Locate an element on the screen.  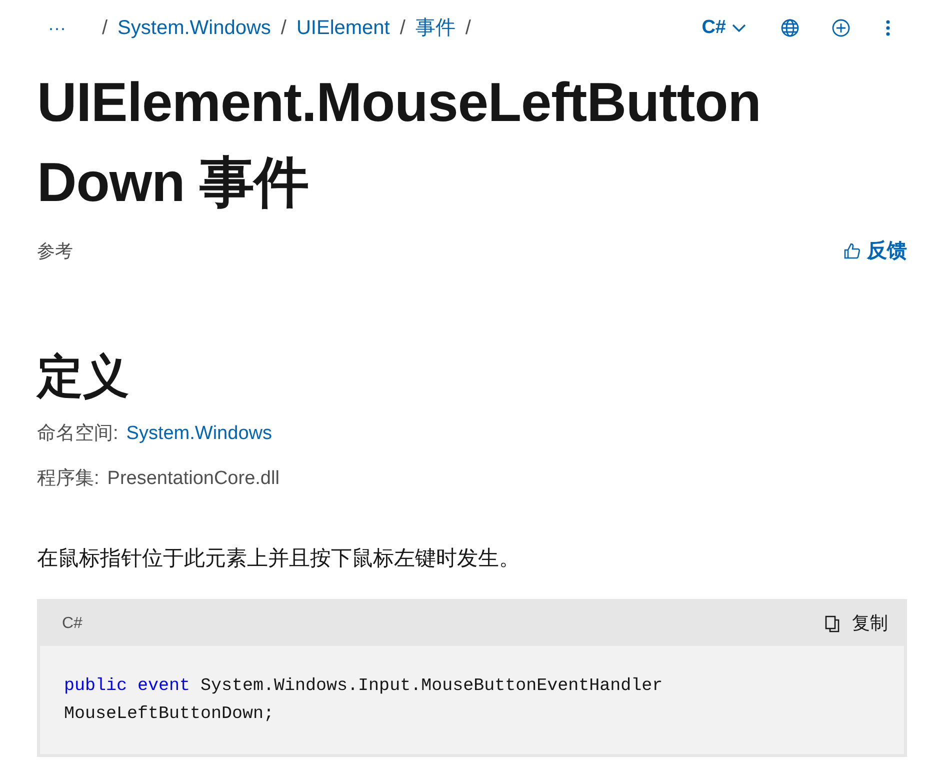
page-title: UIElement.MouseLeftButtonDown 事件 is located at coordinates (399, 142).